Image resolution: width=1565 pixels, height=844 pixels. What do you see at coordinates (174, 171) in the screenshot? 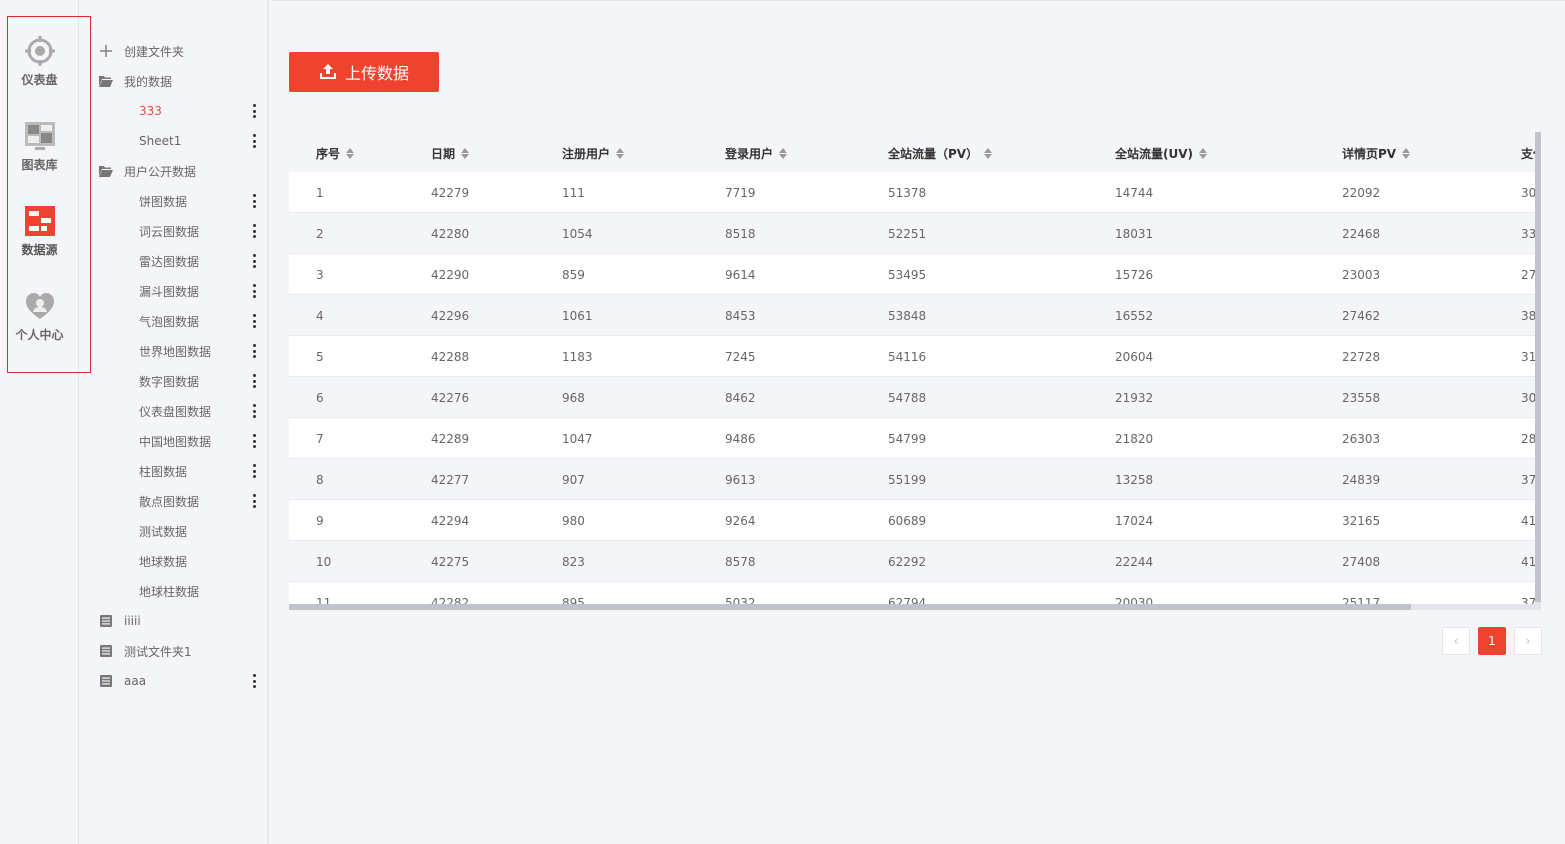
I see `folder-public-data: 用户公开数据` at bounding box center [174, 171].